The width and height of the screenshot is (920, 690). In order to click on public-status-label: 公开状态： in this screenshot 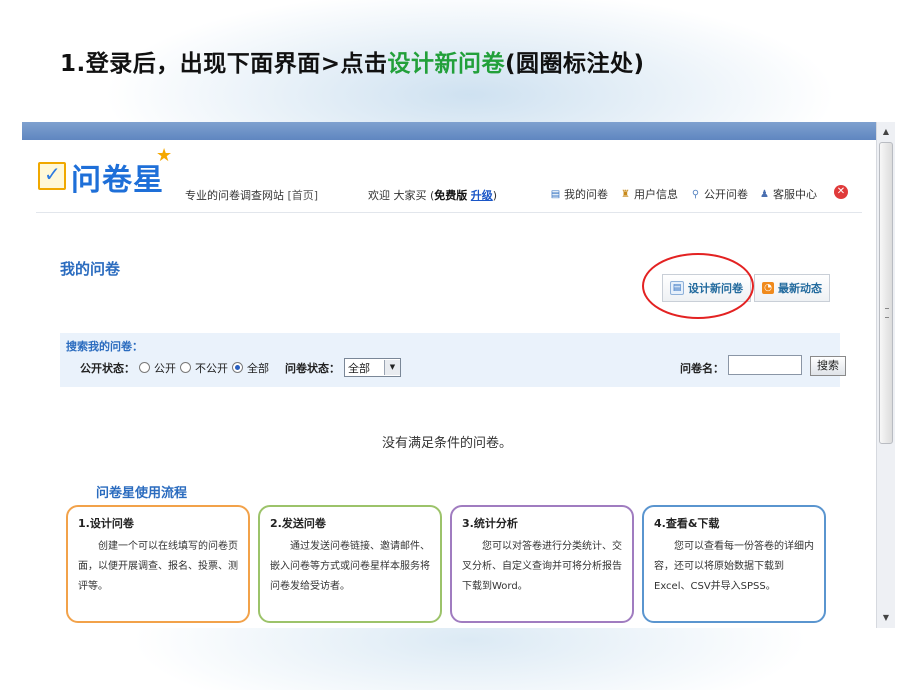, I will do `click(107, 368)`.